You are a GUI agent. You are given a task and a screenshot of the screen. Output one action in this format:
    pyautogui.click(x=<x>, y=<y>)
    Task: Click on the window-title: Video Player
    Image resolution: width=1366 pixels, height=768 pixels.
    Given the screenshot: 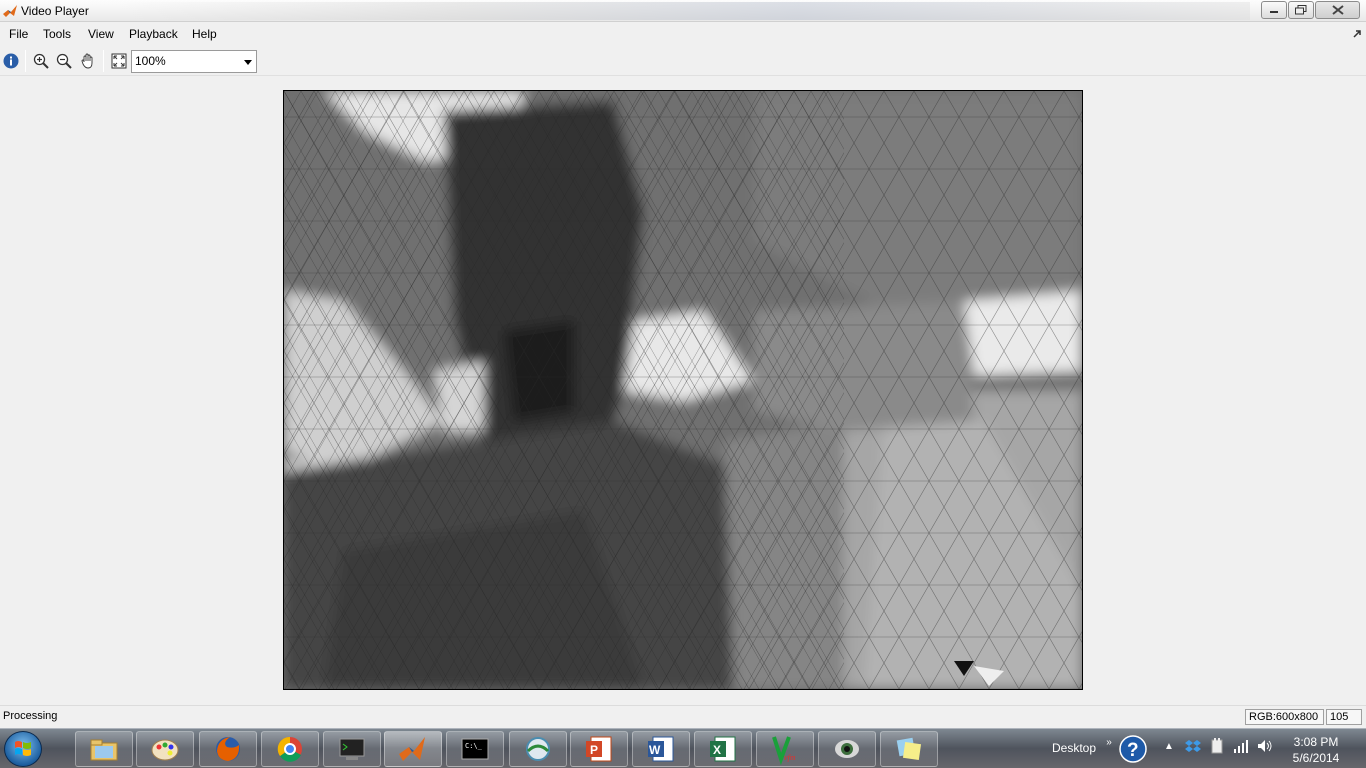 What is the action you would take?
    pyautogui.click(x=55, y=11)
    